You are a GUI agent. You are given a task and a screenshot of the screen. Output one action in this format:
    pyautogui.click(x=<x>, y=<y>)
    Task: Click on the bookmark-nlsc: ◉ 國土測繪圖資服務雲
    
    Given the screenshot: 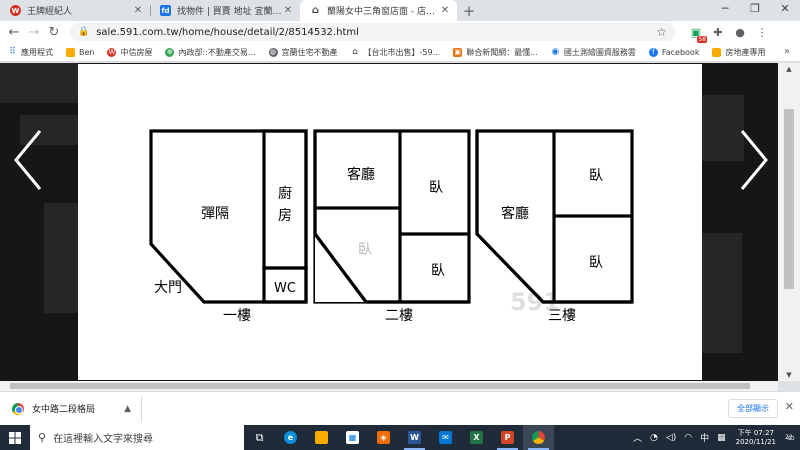 What is the action you would take?
    pyautogui.click(x=593, y=52)
    